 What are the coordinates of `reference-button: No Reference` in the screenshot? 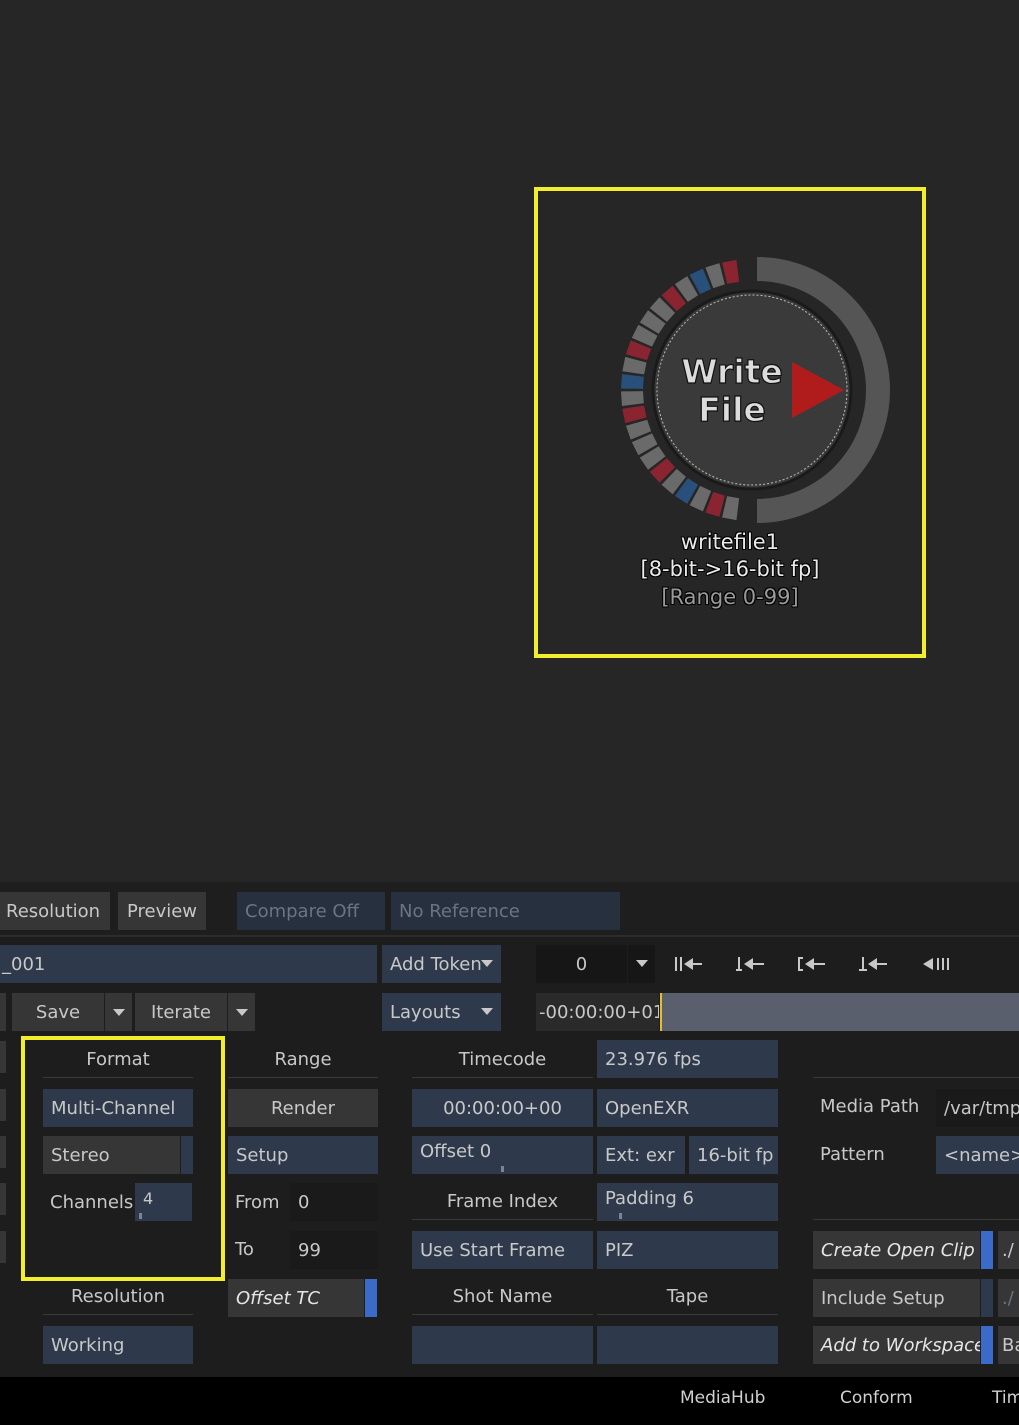 It's located at (505, 911).